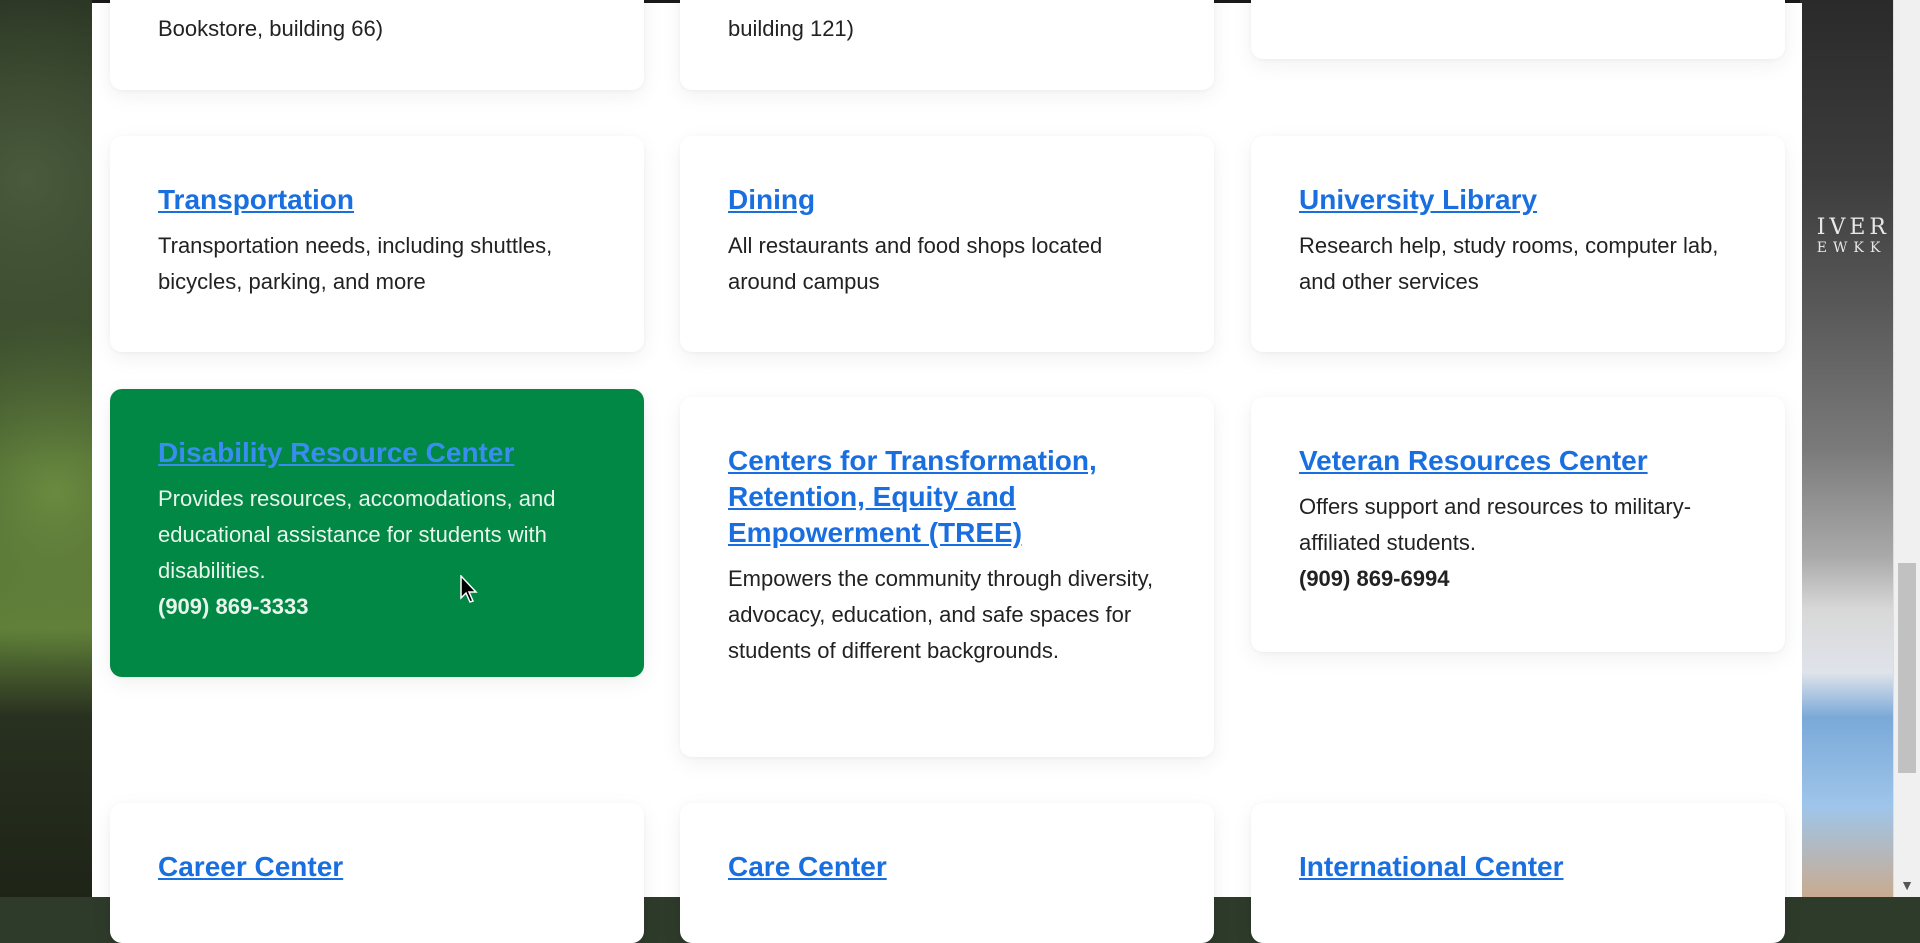 This screenshot has height=943, width=1920. I want to click on transportation-link: Transportation, so click(377, 200).